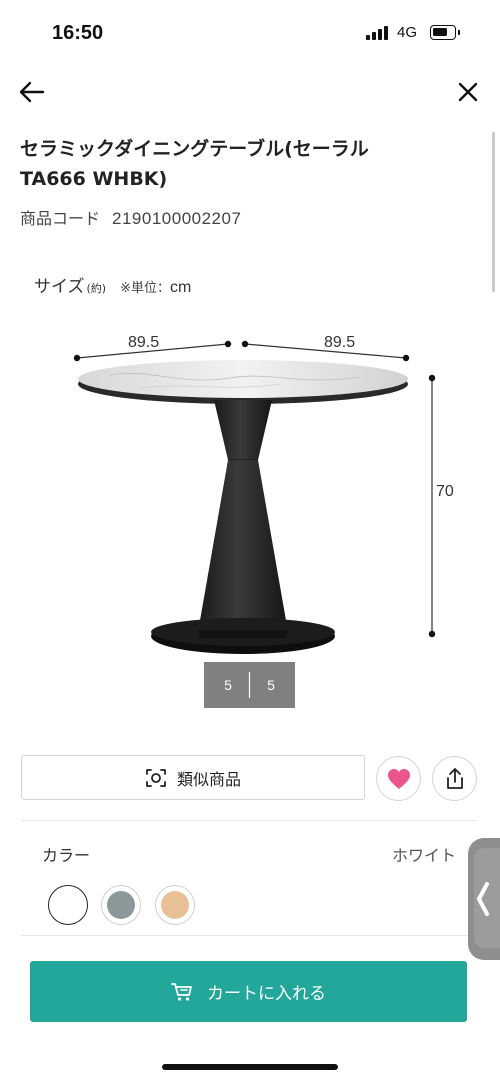 The image size is (500, 1080). I want to click on scrollbar, so click(493, 212).